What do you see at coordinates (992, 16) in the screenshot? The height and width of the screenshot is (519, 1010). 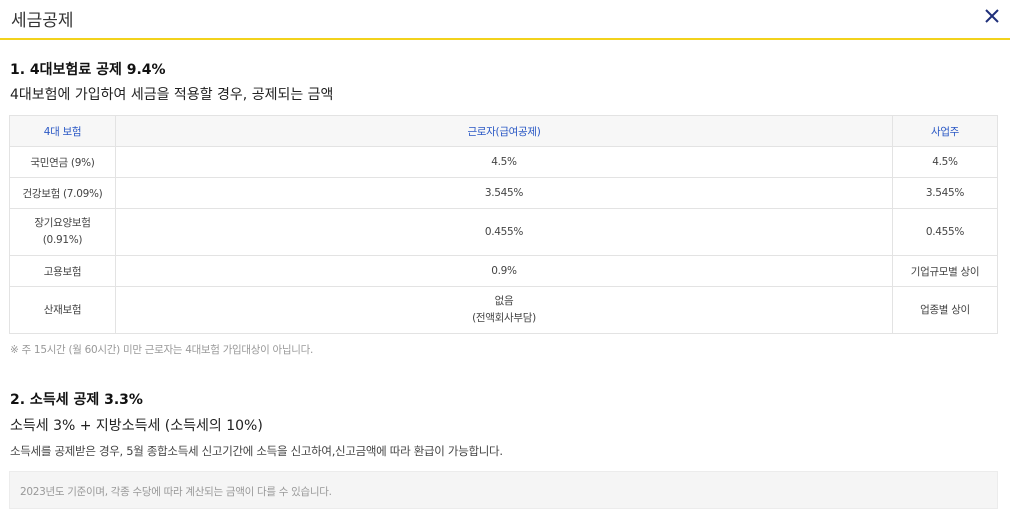 I see `close-icon` at bounding box center [992, 16].